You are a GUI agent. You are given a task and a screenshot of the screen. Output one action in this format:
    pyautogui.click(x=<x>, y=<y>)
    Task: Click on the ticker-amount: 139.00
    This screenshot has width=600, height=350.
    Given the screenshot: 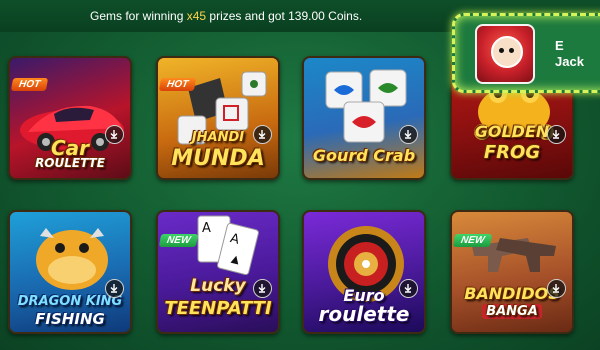 What is the action you would take?
    pyautogui.click(x=306, y=16)
    